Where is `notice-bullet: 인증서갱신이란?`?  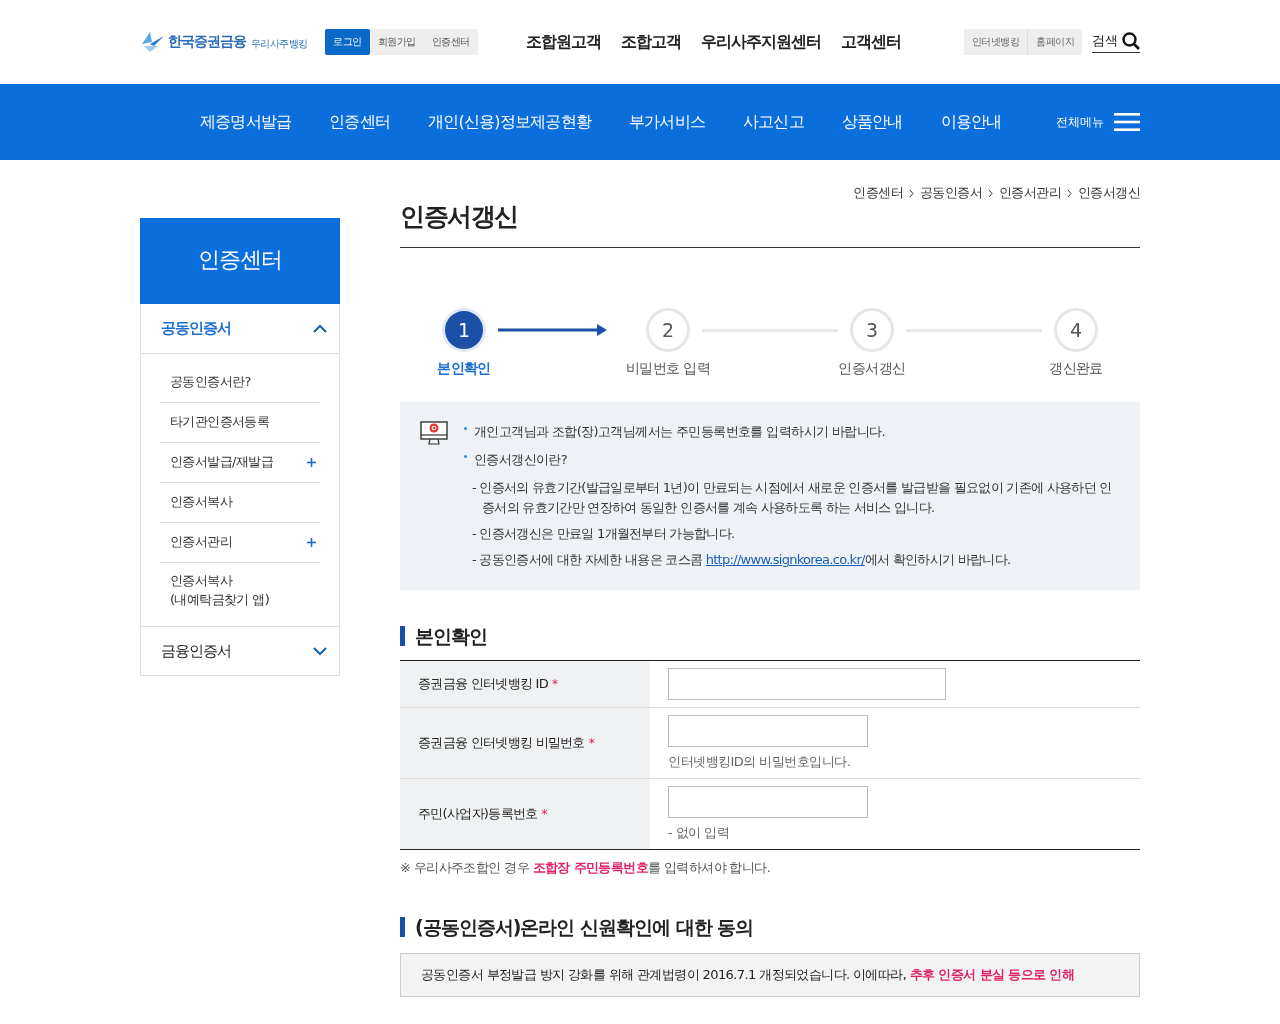
notice-bullet: 인증서갱신이란? is located at coordinates (792, 460).